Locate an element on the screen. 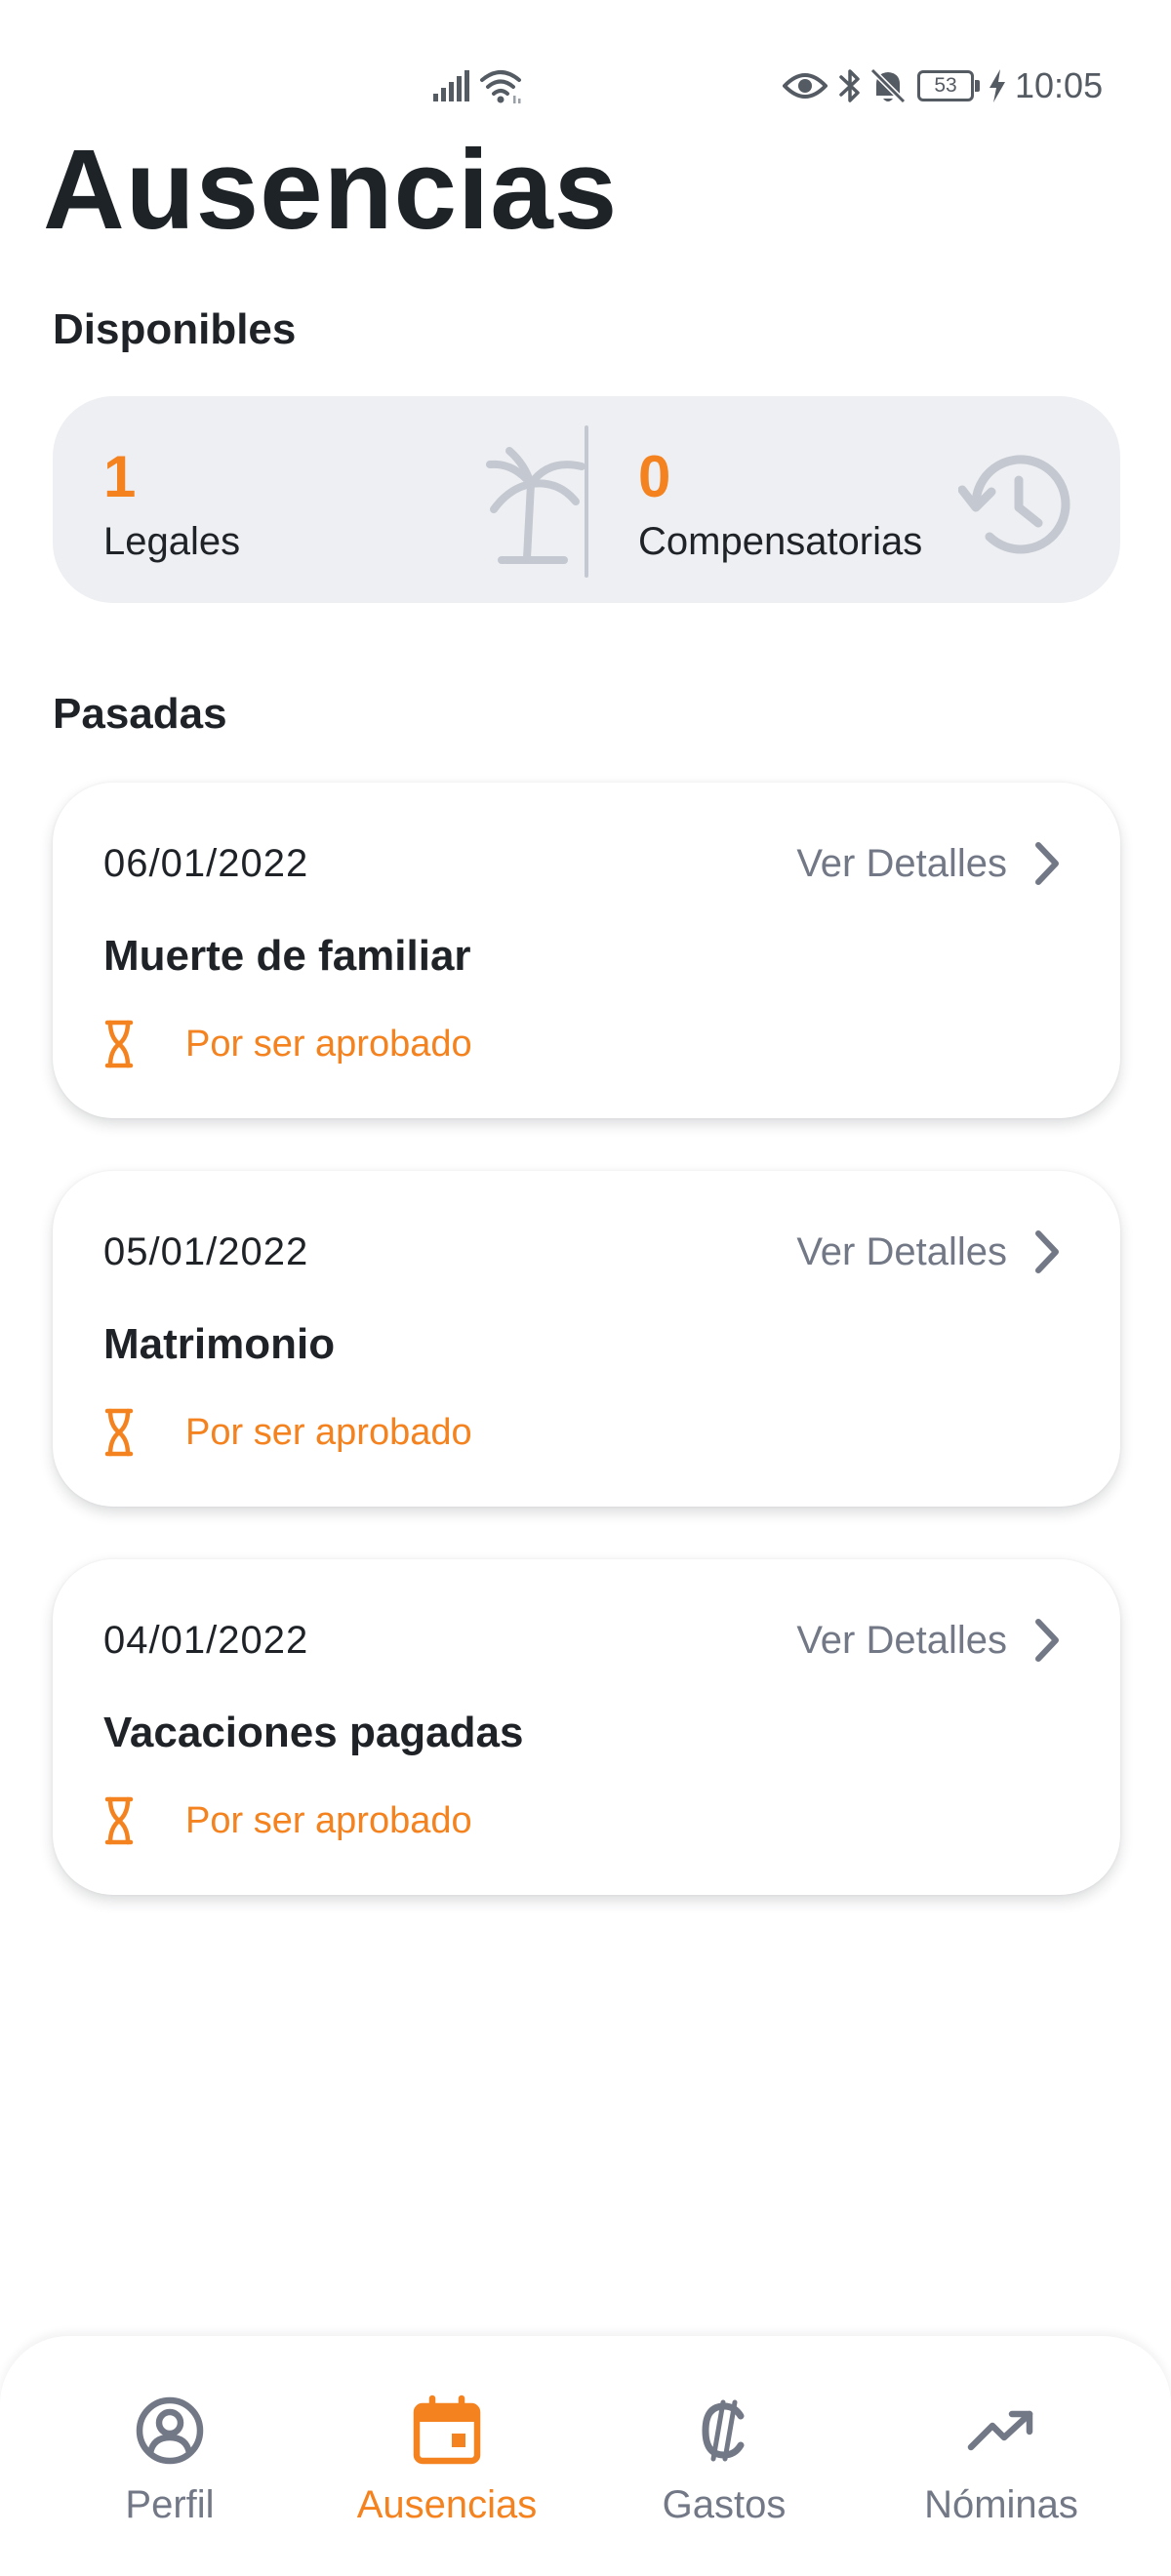 The height and width of the screenshot is (2576, 1171). absence-type: Muerte de familiar is located at coordinates (287, 956).